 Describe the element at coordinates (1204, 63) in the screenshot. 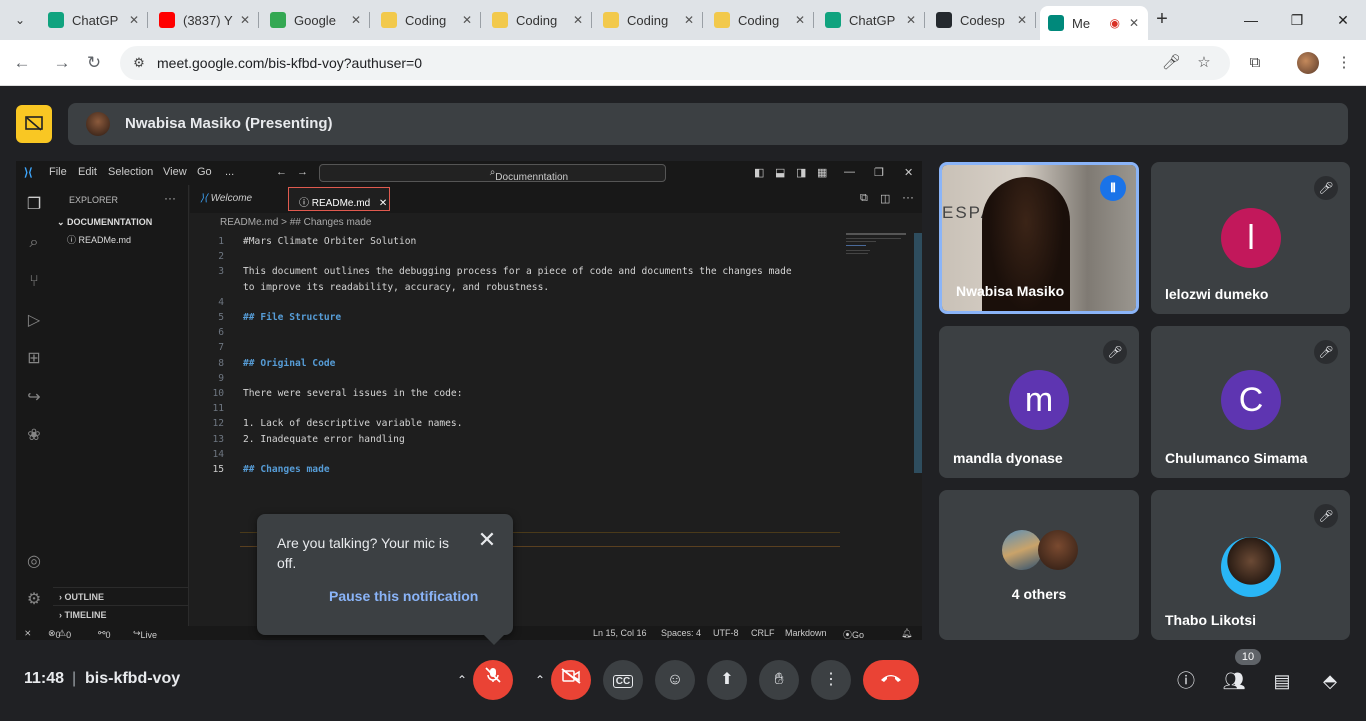

I see `bookmark-star-icon: ☆` at that location.